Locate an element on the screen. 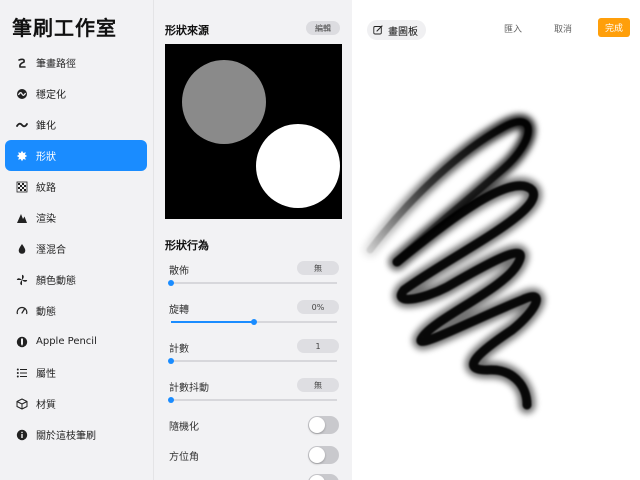 The image size is (640, 480). sidebar-item-taper: 錐化 is located at coordinates (76, 124).